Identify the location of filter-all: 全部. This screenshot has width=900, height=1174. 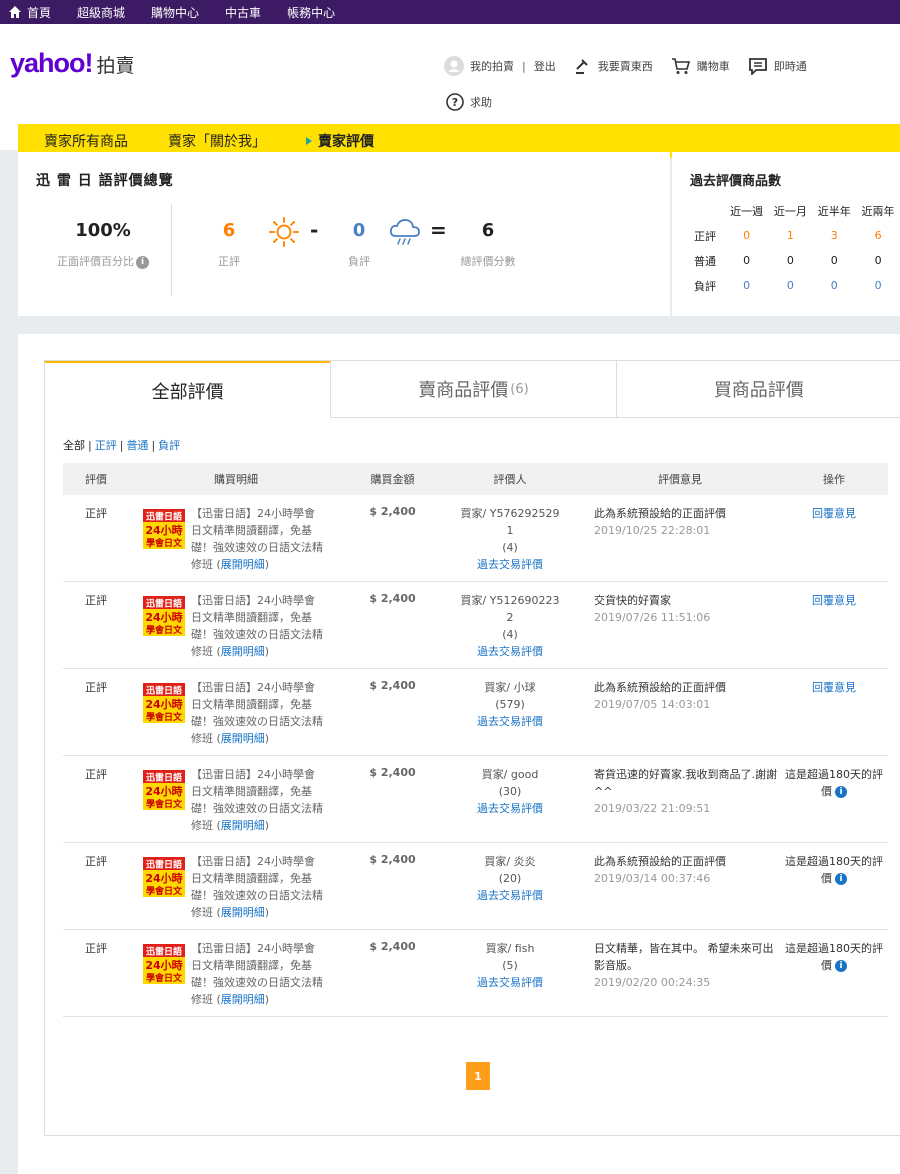
(74, 445).